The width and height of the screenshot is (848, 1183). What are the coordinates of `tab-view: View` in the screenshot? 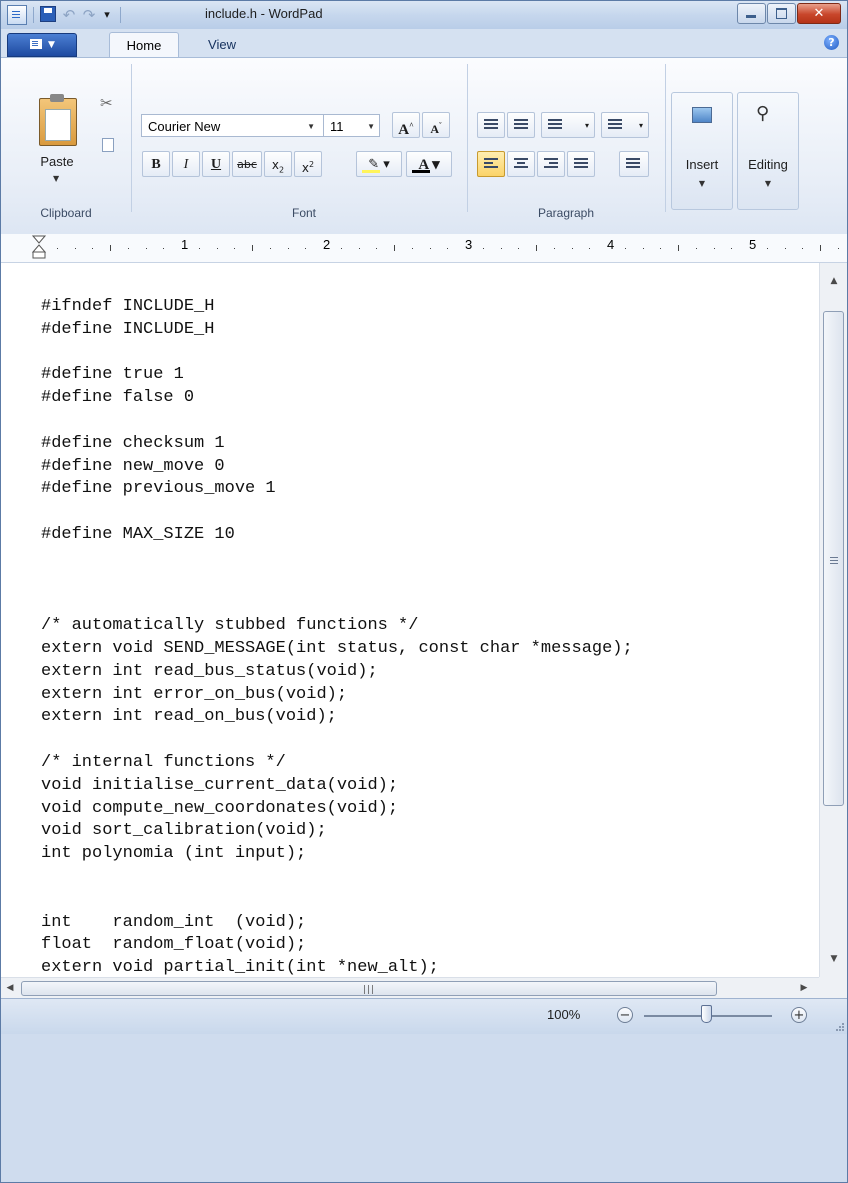 It's located at (222, 44).